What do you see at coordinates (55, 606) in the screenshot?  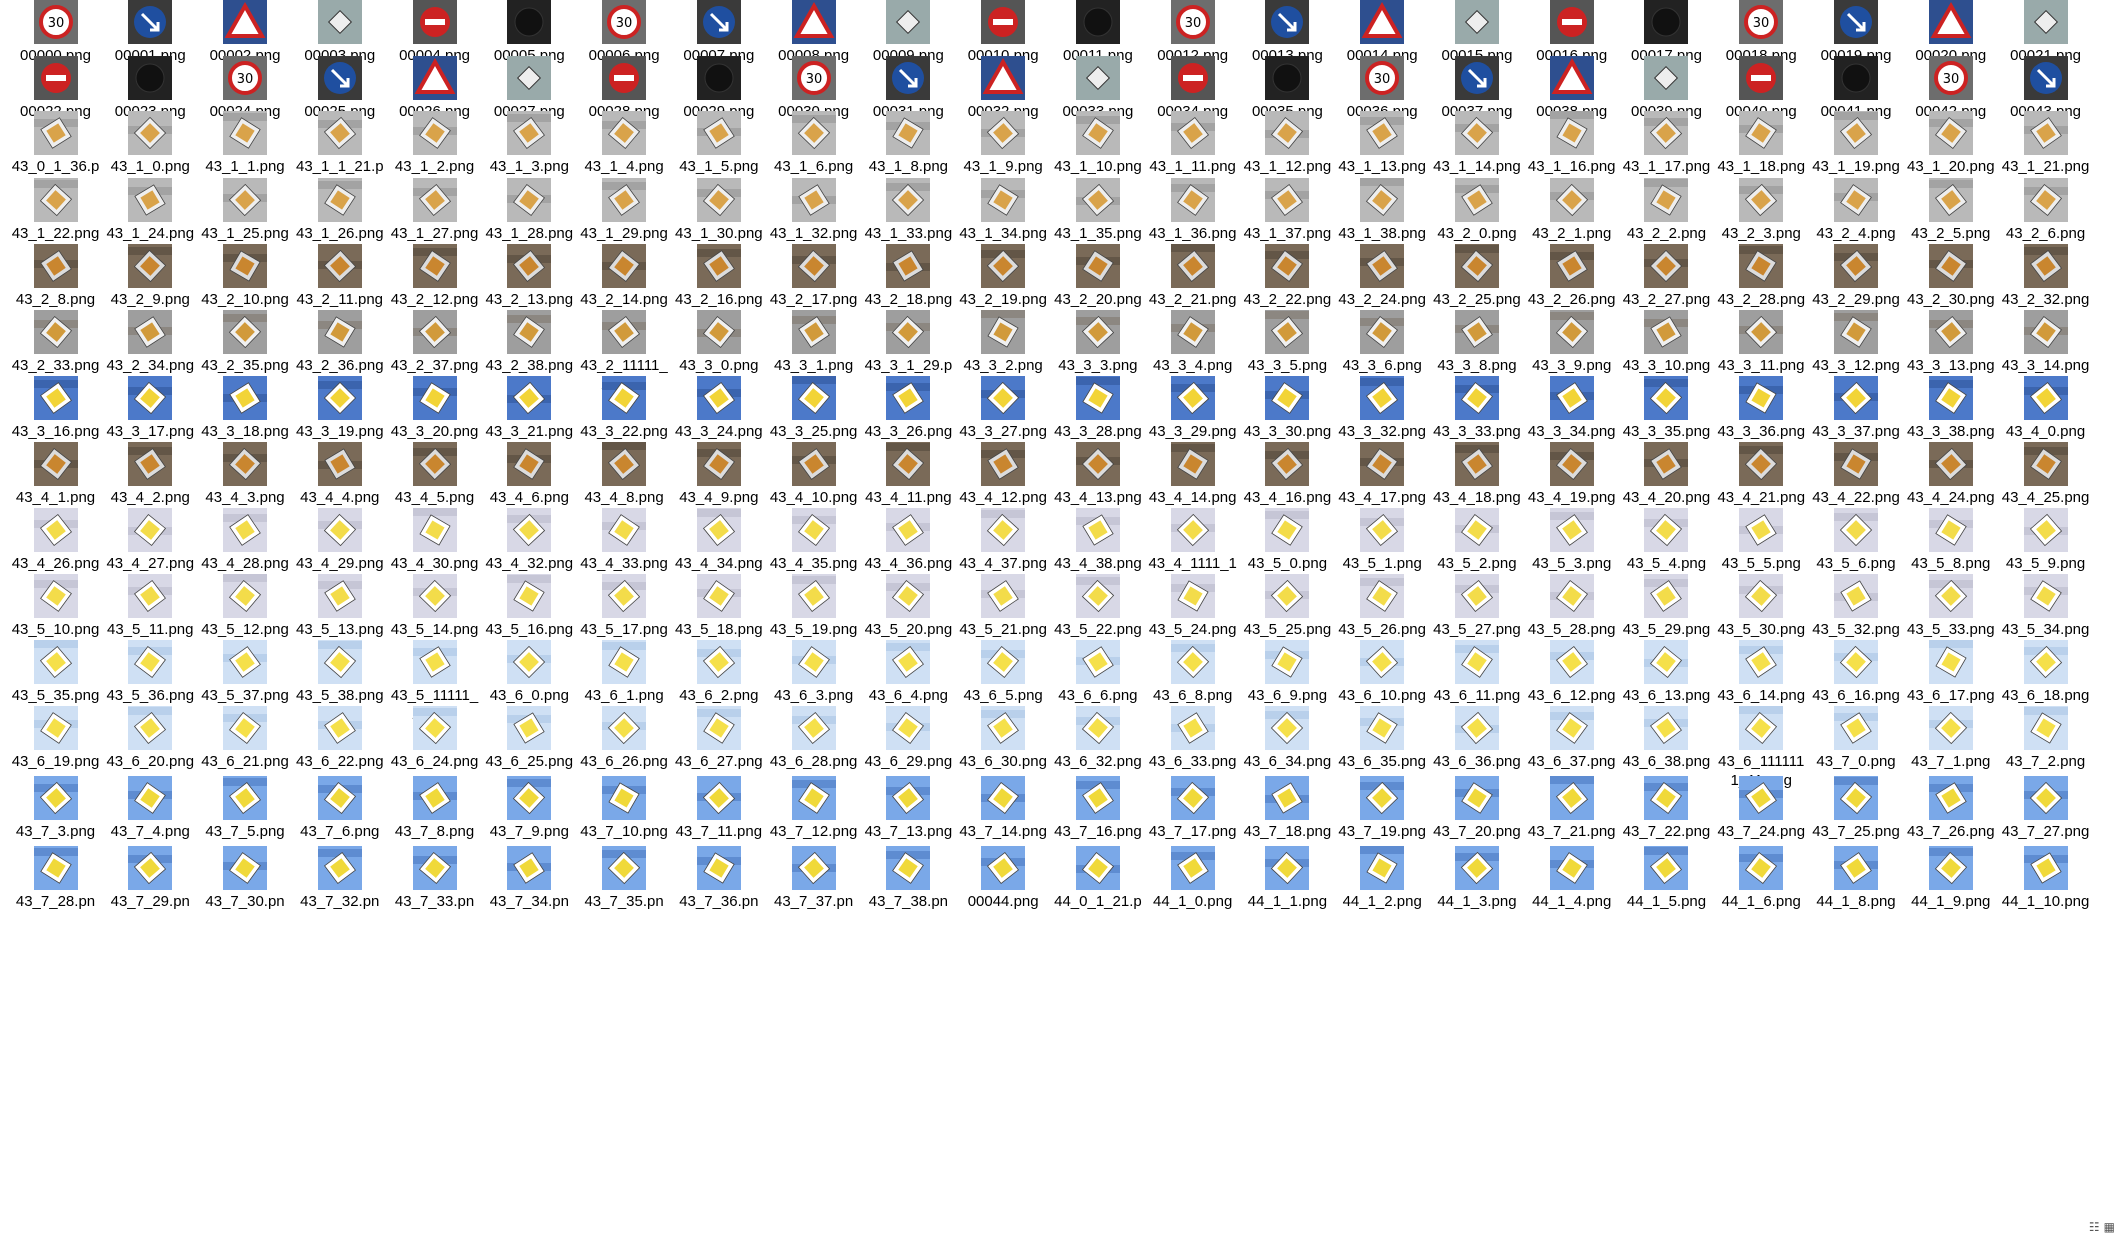 I see `file-item: 43_5_10.png` at bounding box center [55, 606].